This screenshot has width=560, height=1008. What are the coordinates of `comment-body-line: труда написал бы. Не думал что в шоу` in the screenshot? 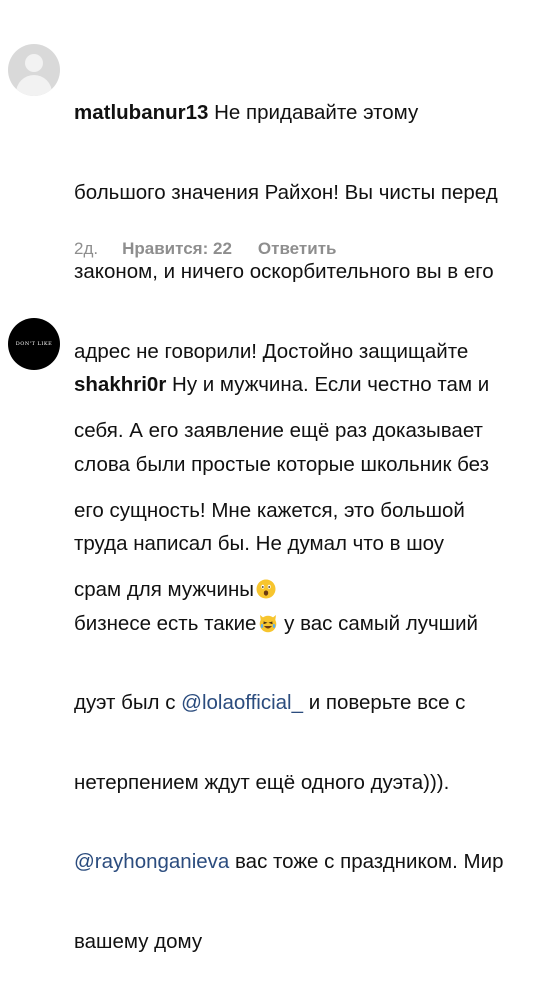 It's located at (259, 543).